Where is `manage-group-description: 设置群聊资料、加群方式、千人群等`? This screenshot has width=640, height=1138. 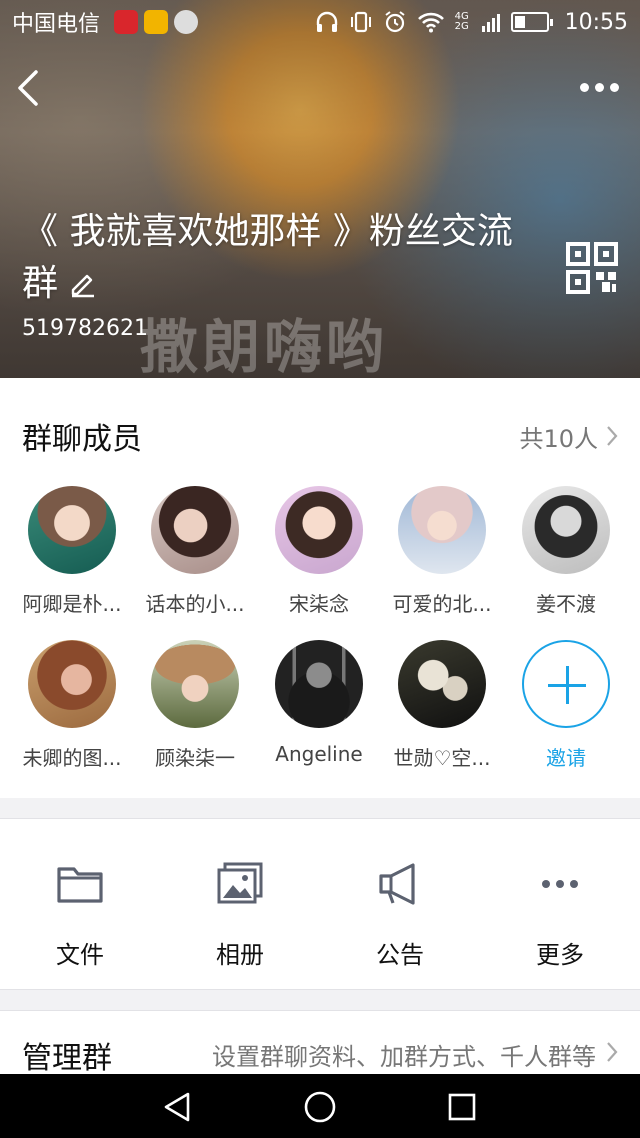
manage-group-description: 设置群聊资料、加群方式、千人群等 is located at coordinates (404, 1057).